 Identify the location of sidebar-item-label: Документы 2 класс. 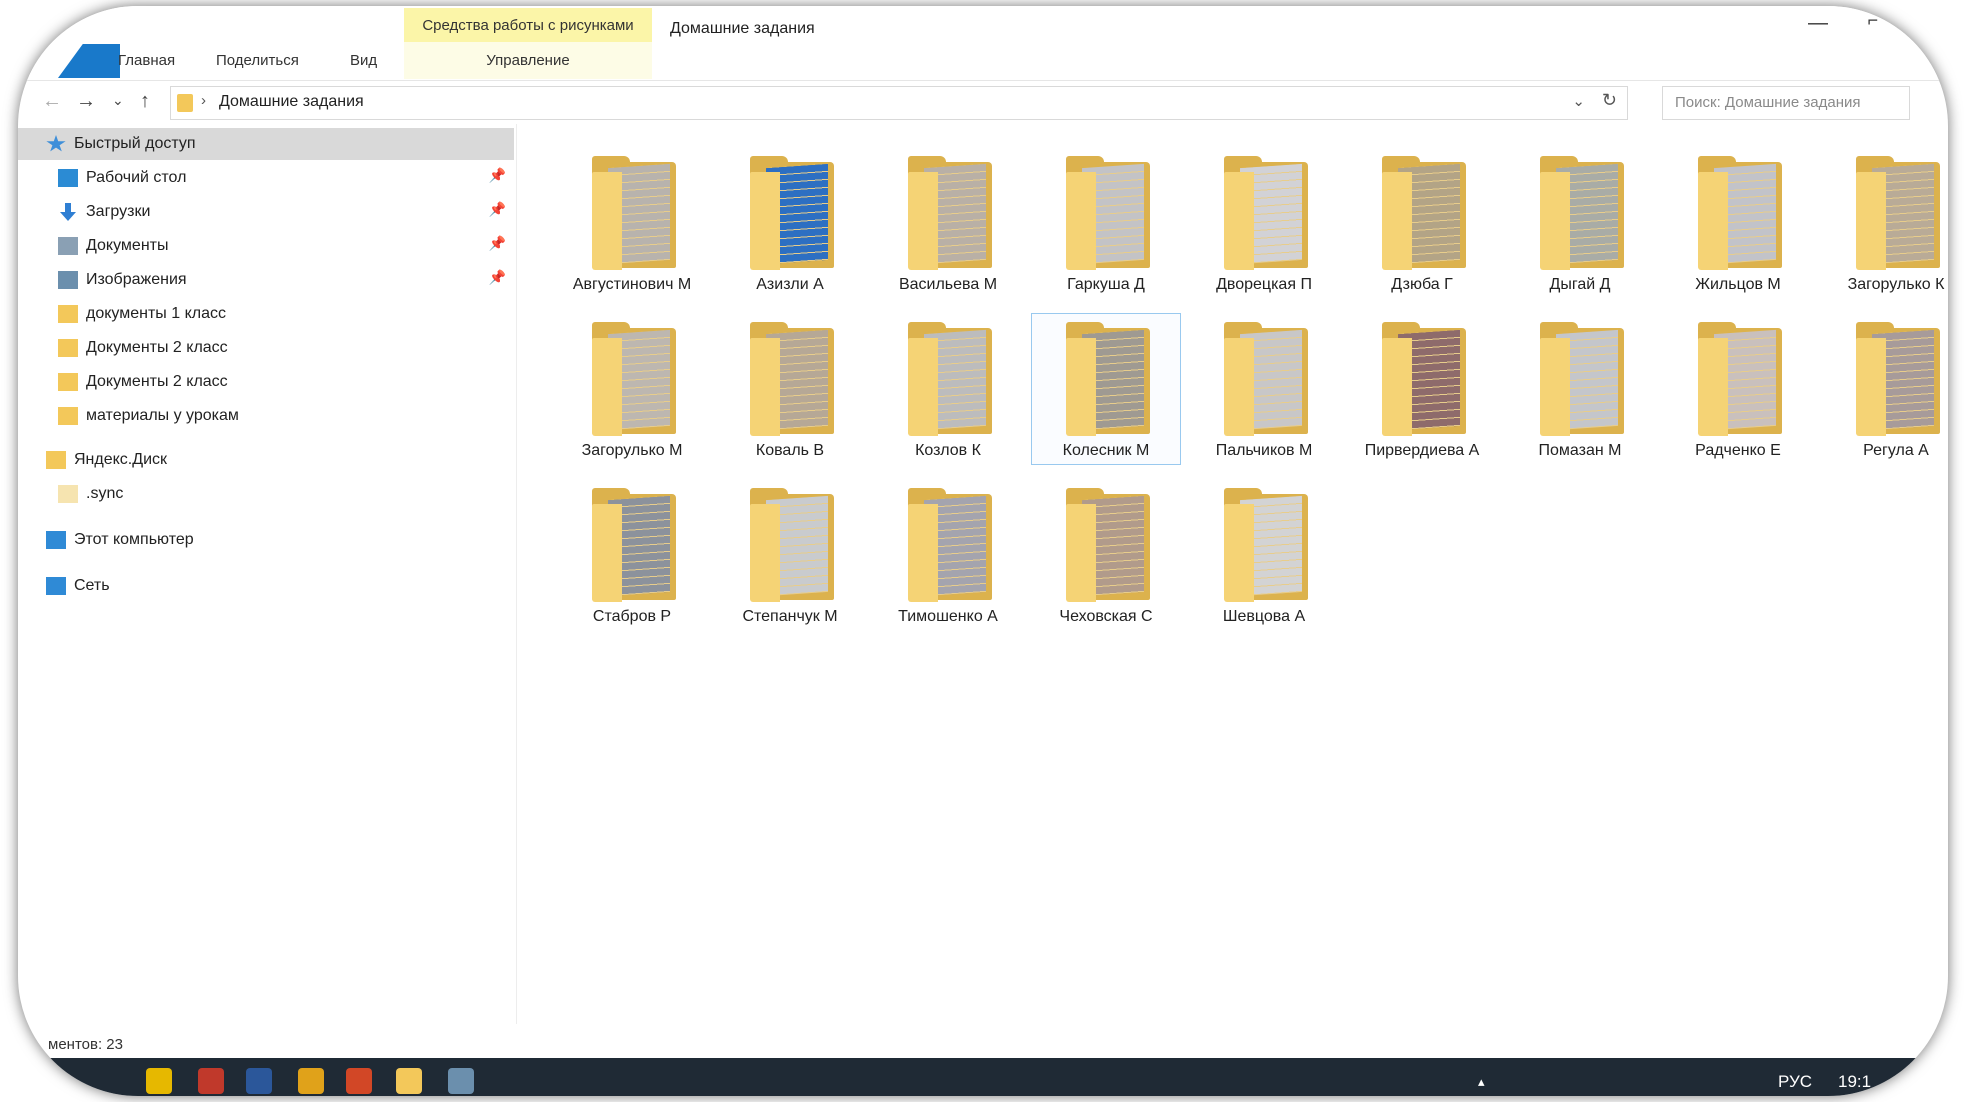
(157, 381).